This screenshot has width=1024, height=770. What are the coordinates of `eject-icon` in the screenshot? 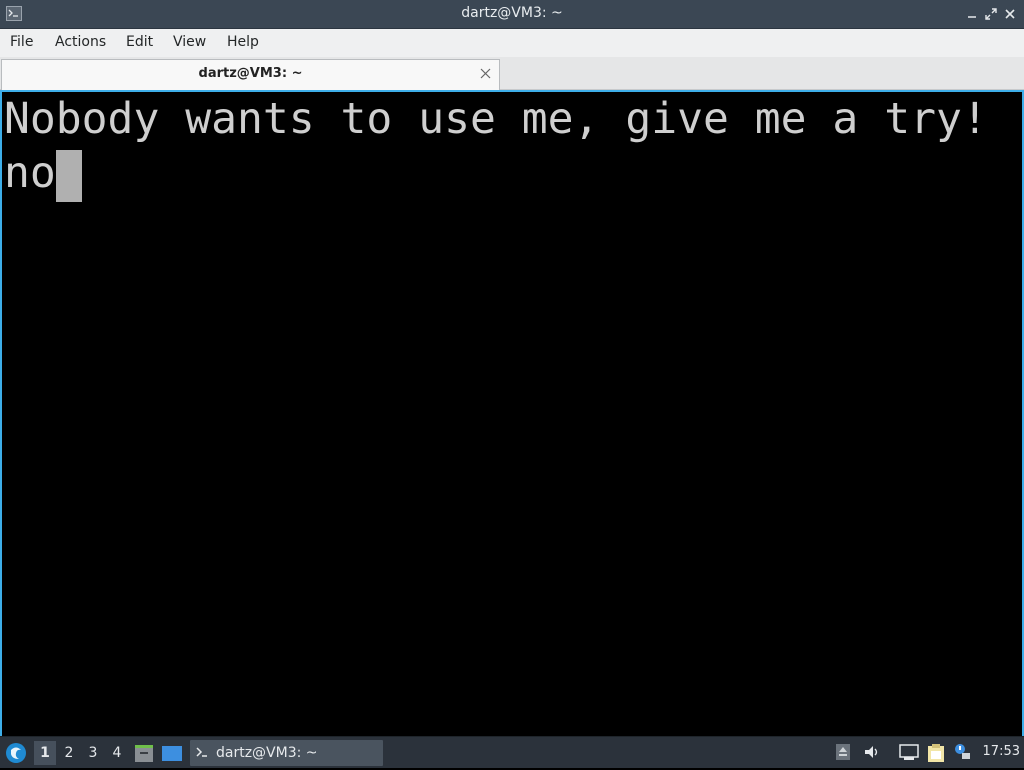 It's located at (843, 754).